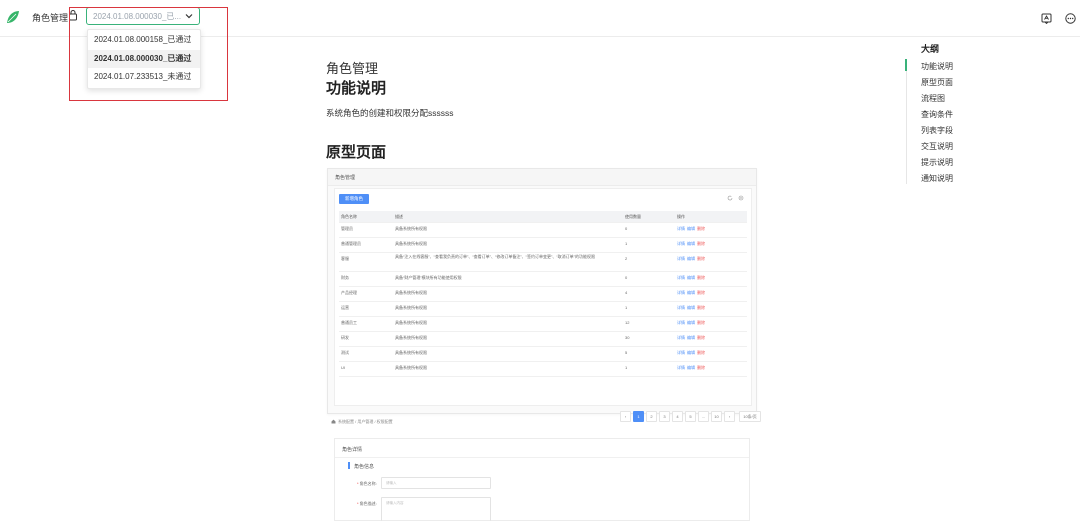  Describe the element at coordinates (937, 66) in the screenshot. I see `outline-item-function: 功能说明` at that location.